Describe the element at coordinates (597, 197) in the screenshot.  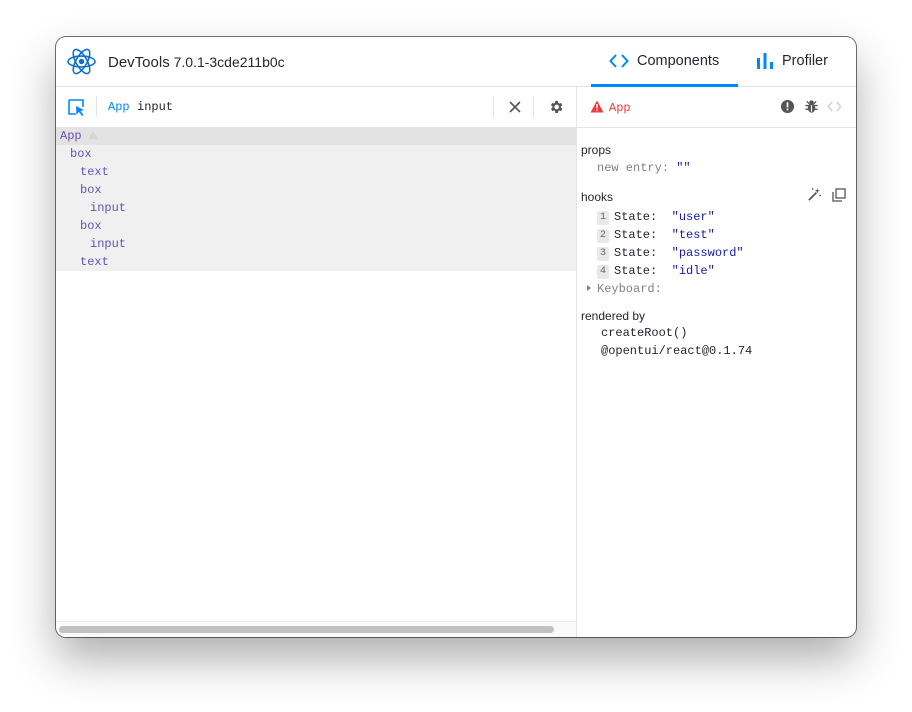
I see `hooks-section-title: hooks` at that location.